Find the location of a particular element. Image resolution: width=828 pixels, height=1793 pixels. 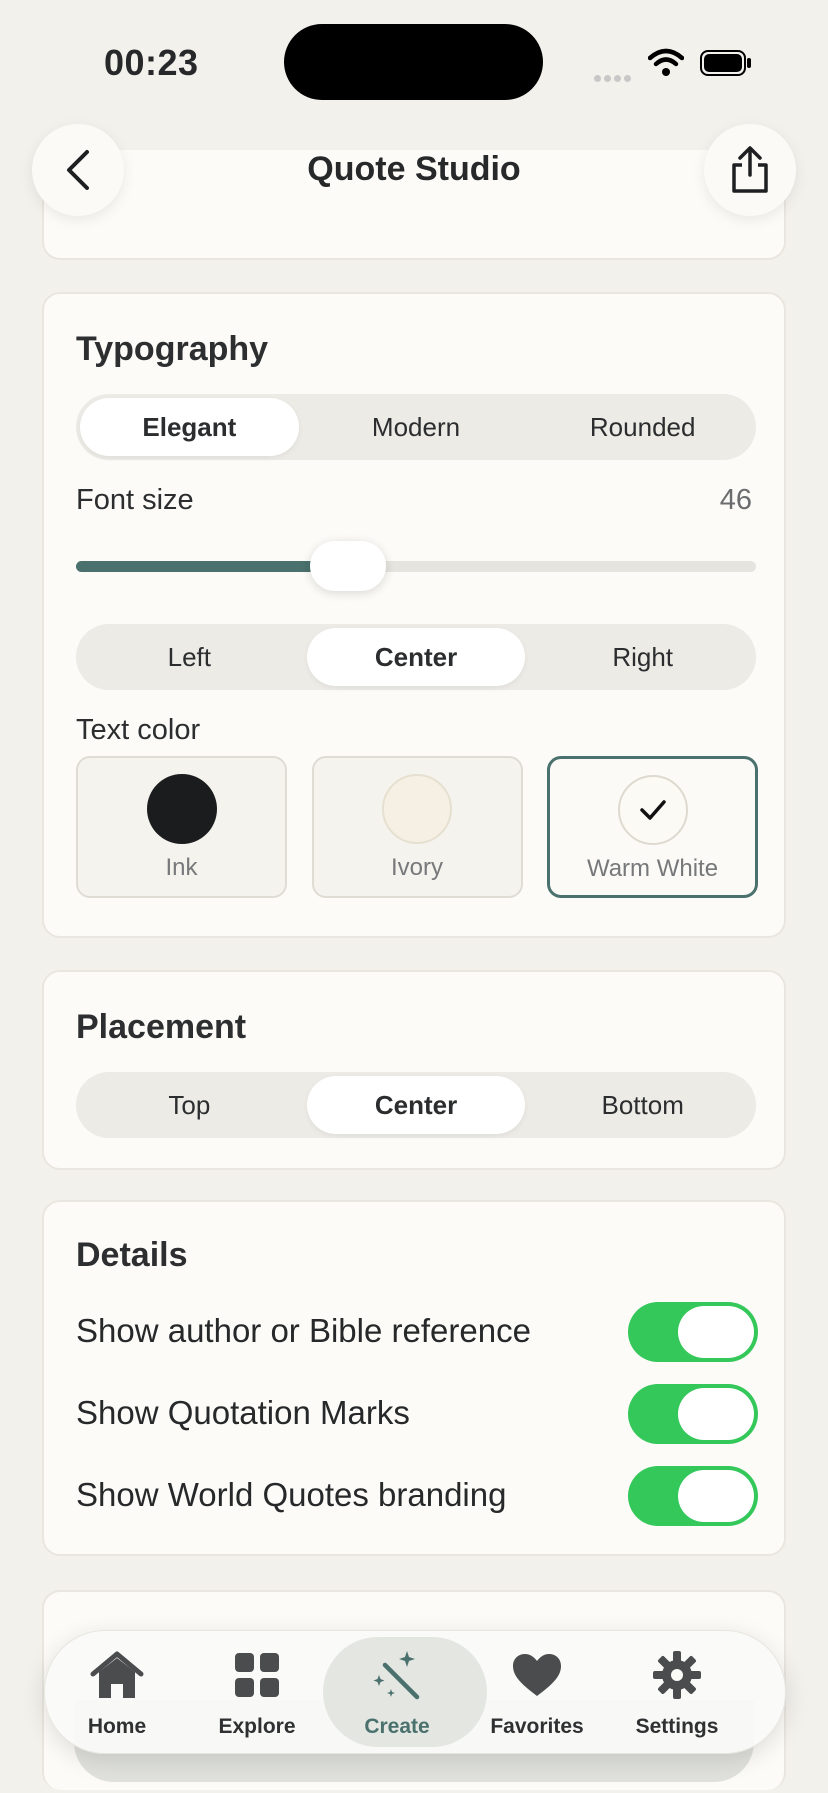

battery-icon is located at coordinates (726, 63).